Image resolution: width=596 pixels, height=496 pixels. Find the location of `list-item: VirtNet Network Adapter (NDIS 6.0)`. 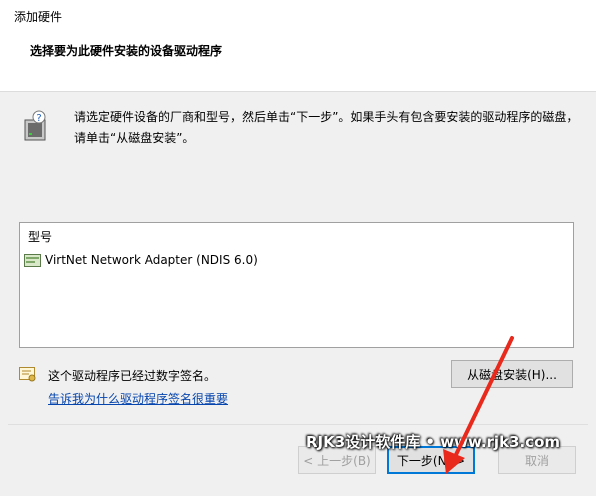

list-item: VirtNet Network Adapter (NDIS 6.0) is located at coordinates (141, 260).